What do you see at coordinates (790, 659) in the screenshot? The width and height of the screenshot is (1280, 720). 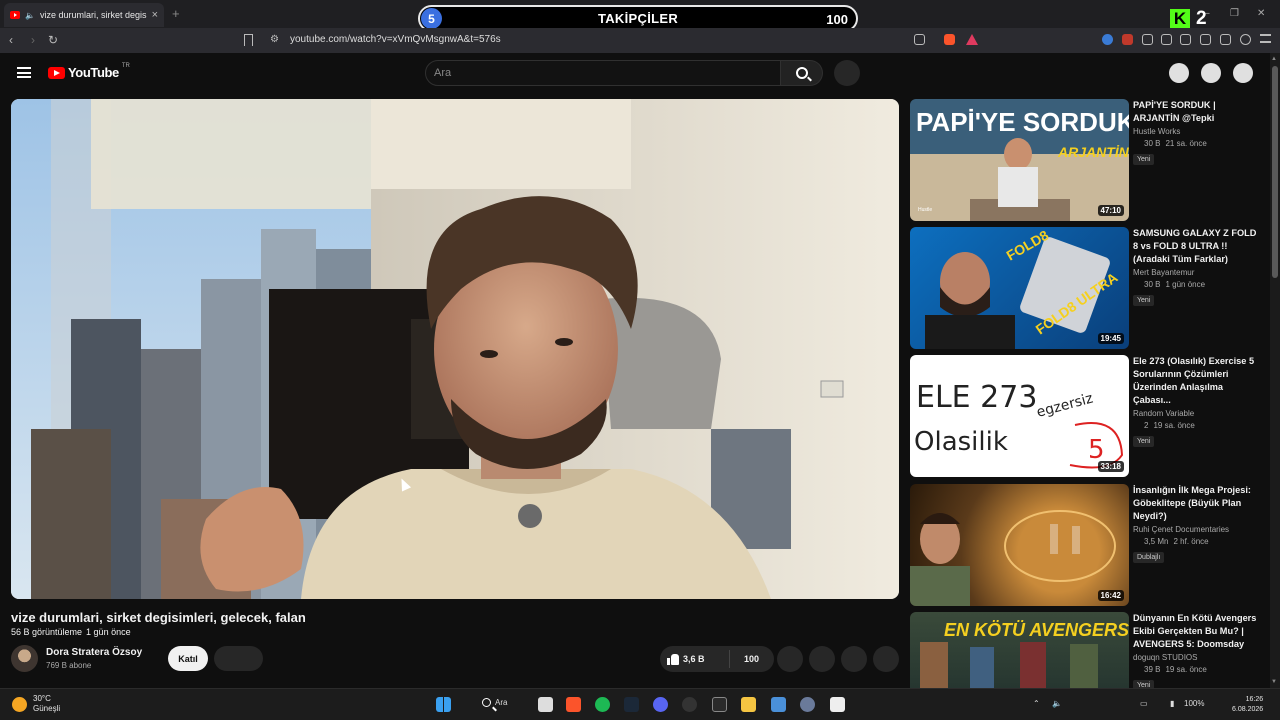 I see `share-button` at bounding box center [790, 659].